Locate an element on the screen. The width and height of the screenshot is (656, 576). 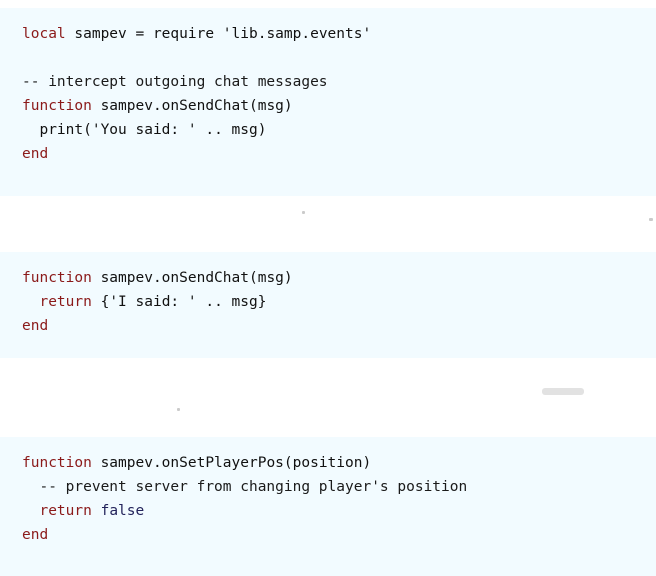
code-token-plain: print( is located at coordinates (57, 130).